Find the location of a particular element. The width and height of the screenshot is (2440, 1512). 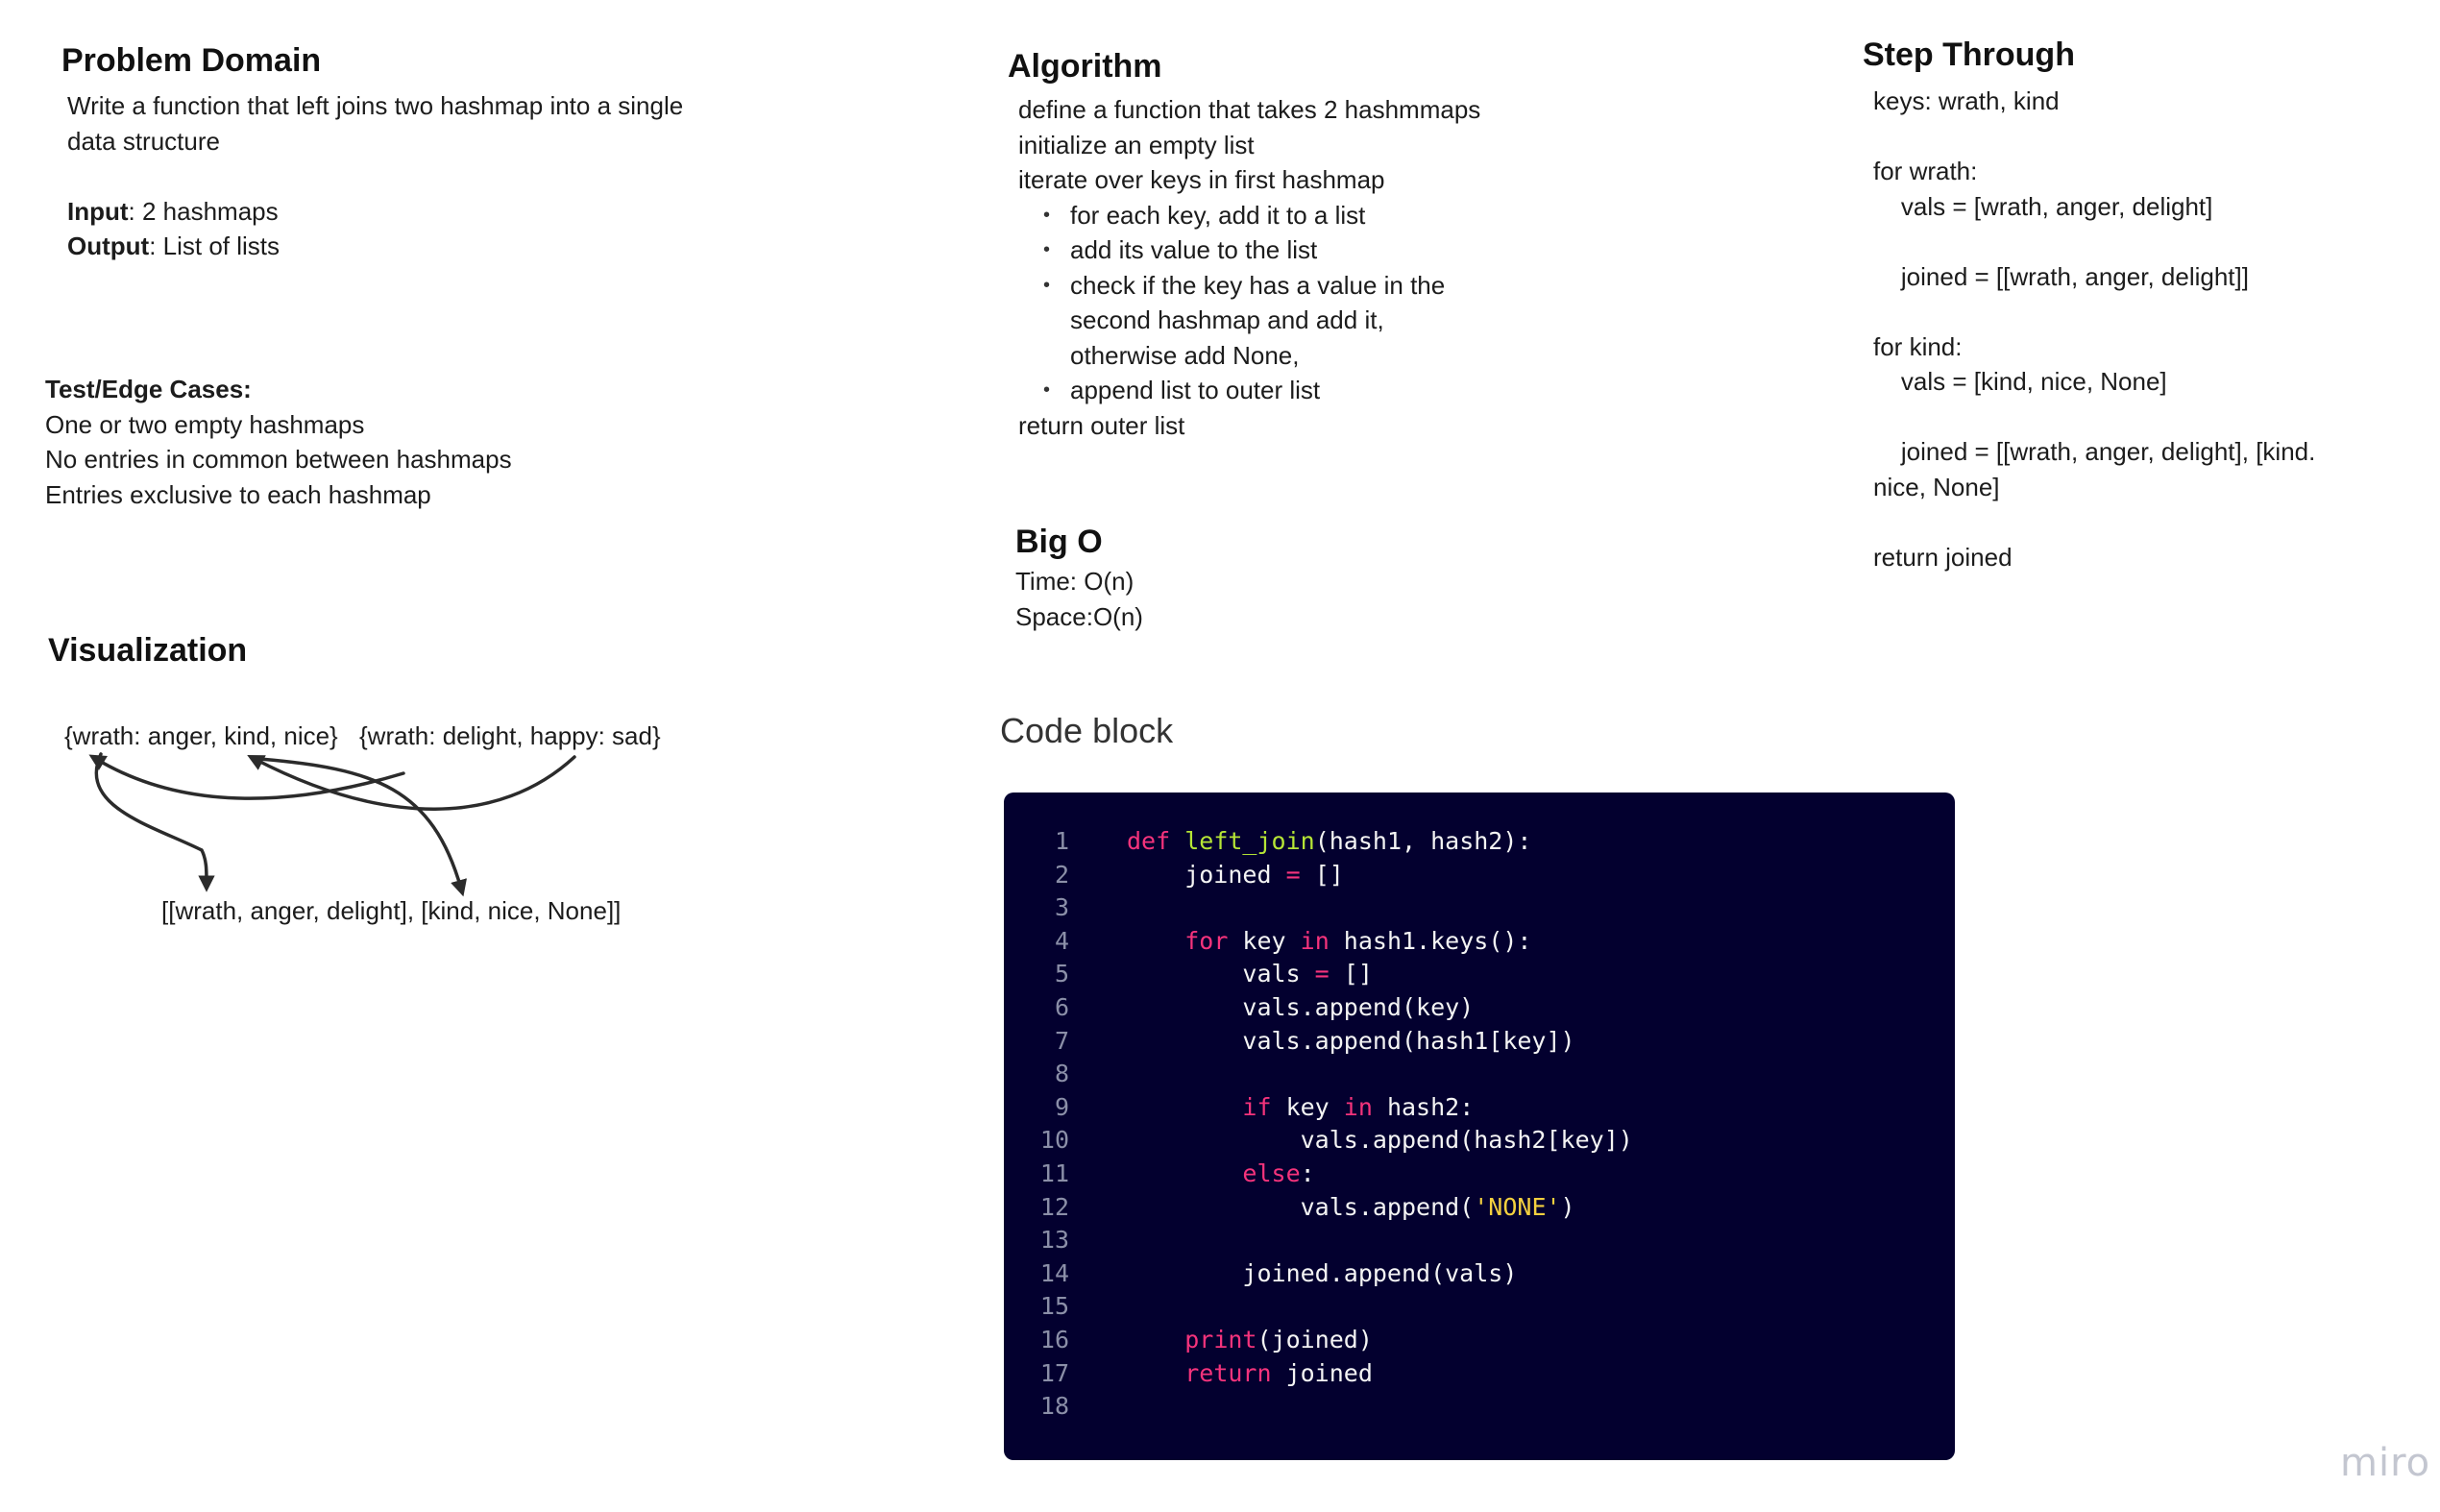

code-token: vals.append(hash2[key]) is located at coordinates (1380, 1140).